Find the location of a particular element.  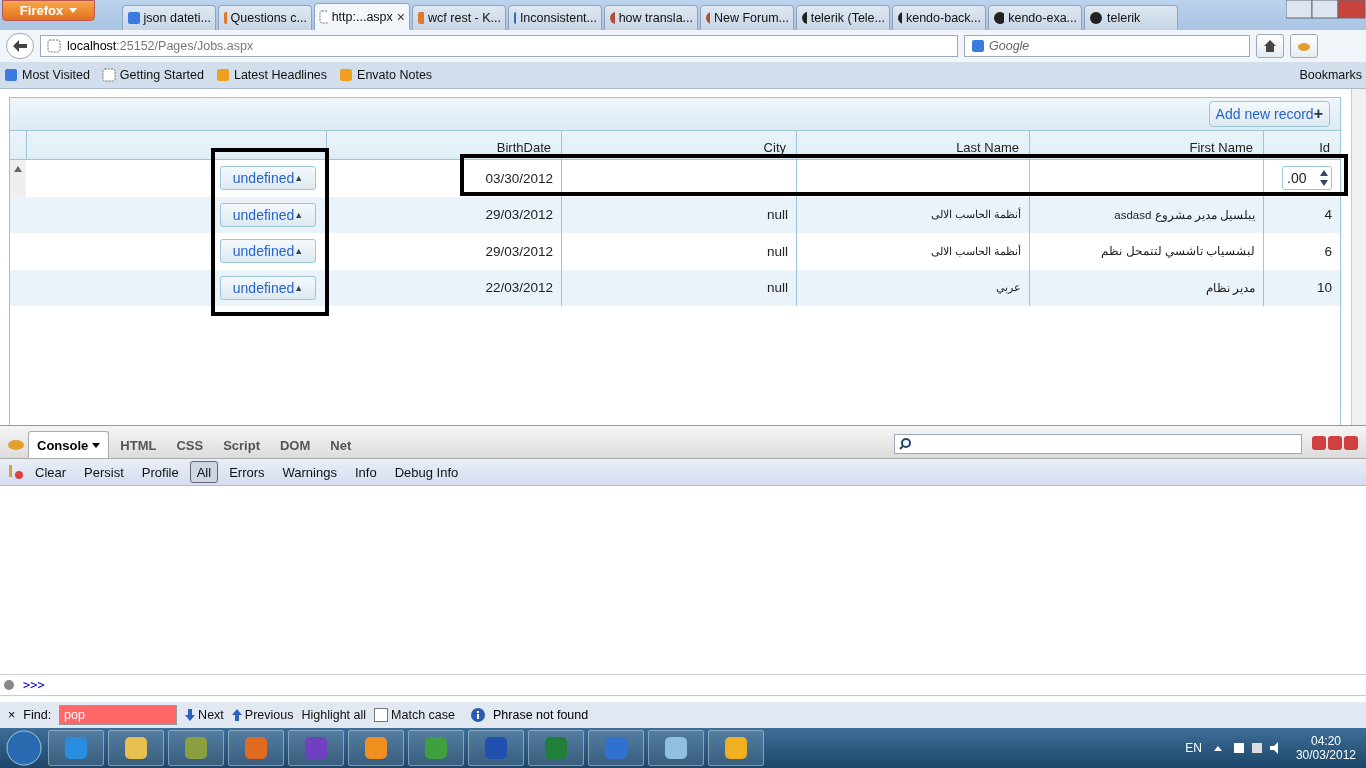

close-find-button: × is located at coordinates (12, 715).